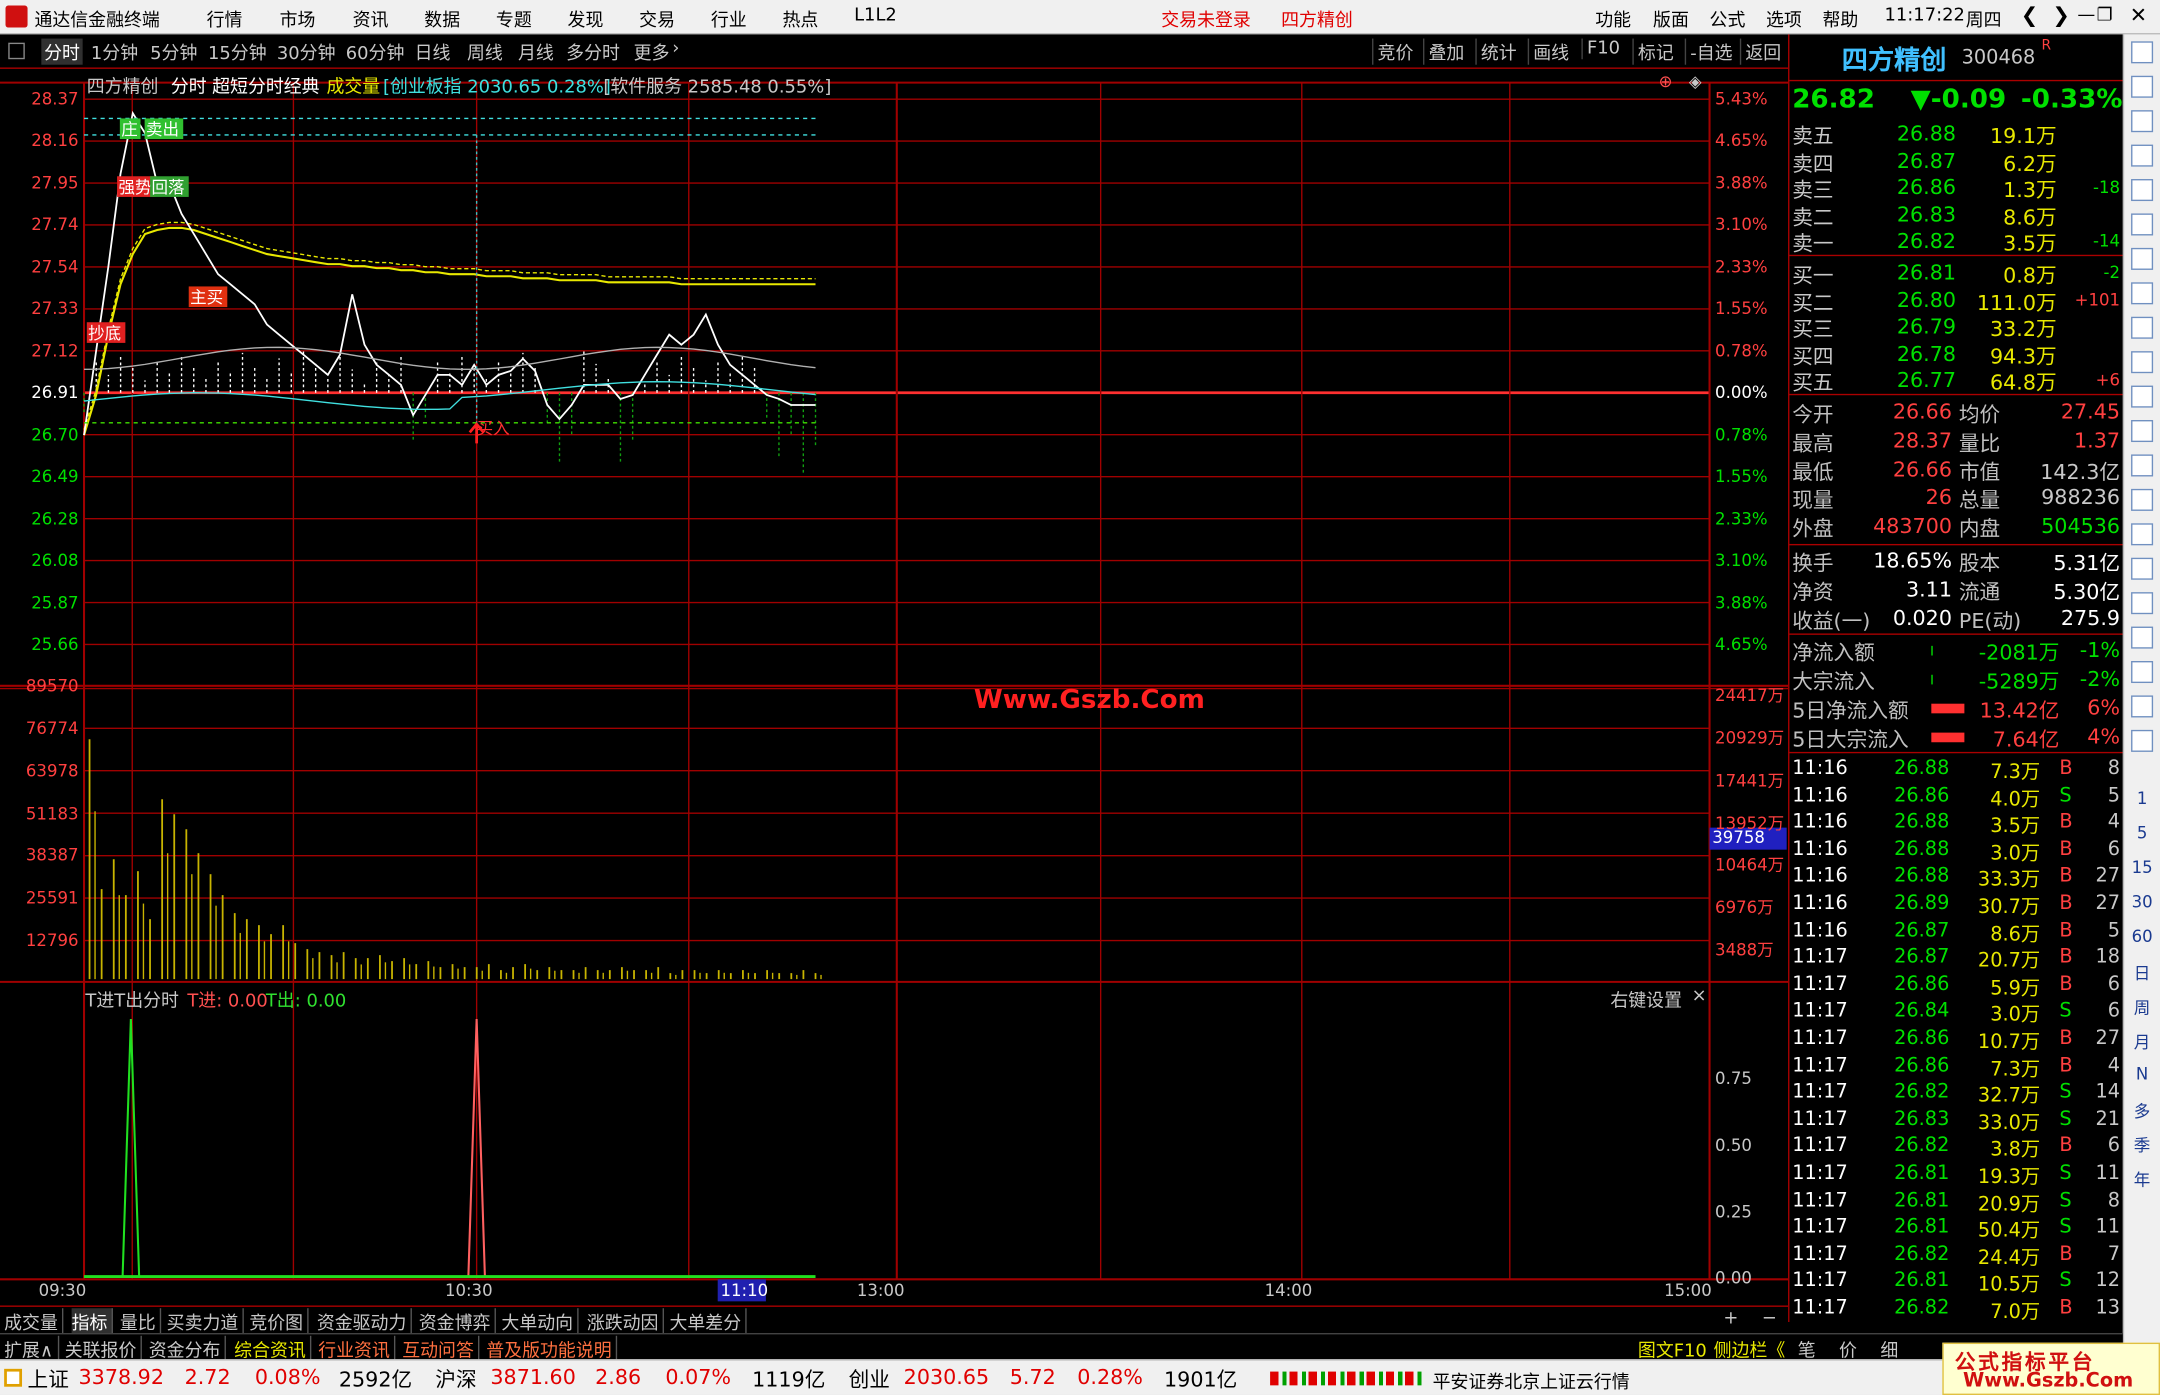 The height and width of the screenshot is (1395, 2160). What do you see at coordinates (187, 1348) in the screenshot?
I see `ext-tab-2: 资金分布` at bounding box center [187, 1348].